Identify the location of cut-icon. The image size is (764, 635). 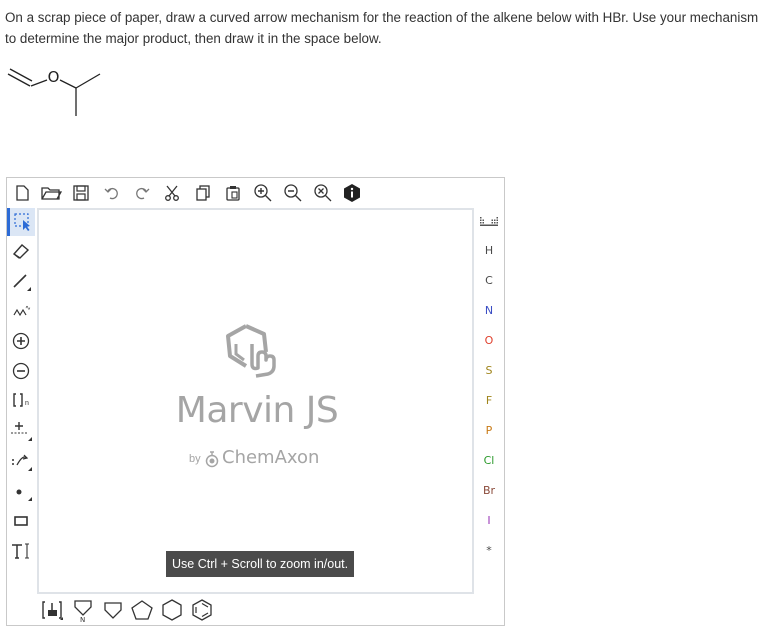
(172, 193).